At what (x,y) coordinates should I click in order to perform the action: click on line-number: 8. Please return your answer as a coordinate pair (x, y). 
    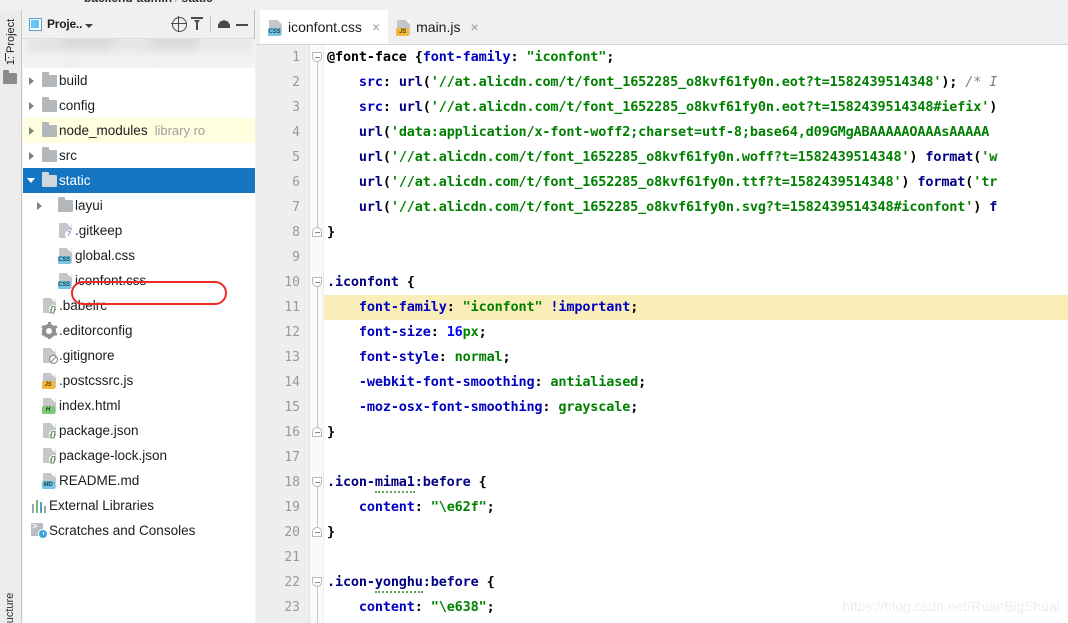
    Looking at the image, I should click on (296, 232).